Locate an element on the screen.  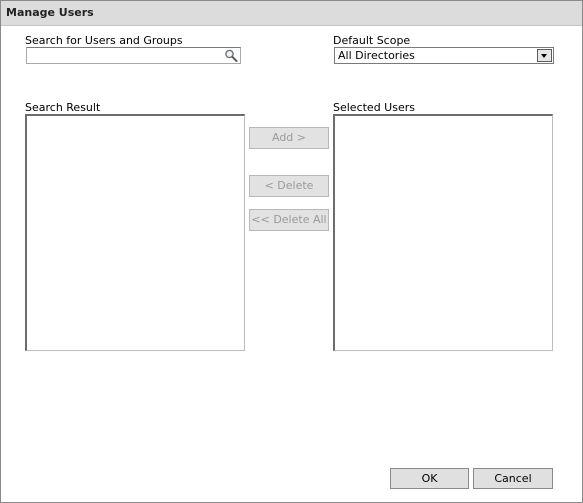
default-scope-select: All Directories is located at coordinates (444, 55).